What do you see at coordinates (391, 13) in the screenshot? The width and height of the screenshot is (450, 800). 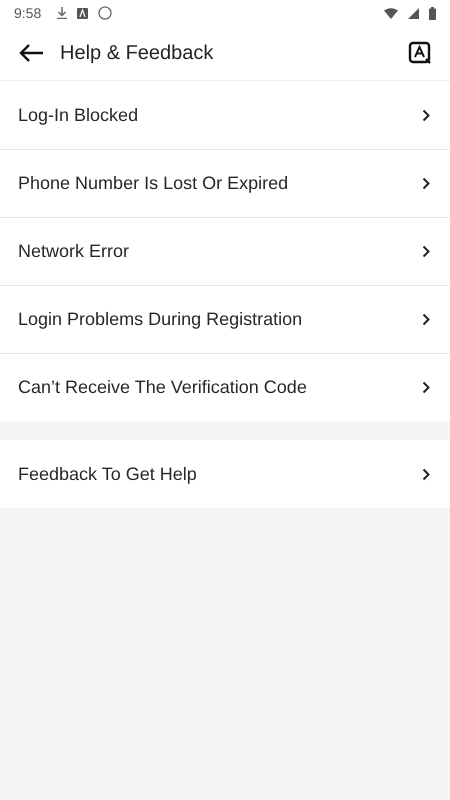 I see `wifi-icon` at bounding box center [391, 13].